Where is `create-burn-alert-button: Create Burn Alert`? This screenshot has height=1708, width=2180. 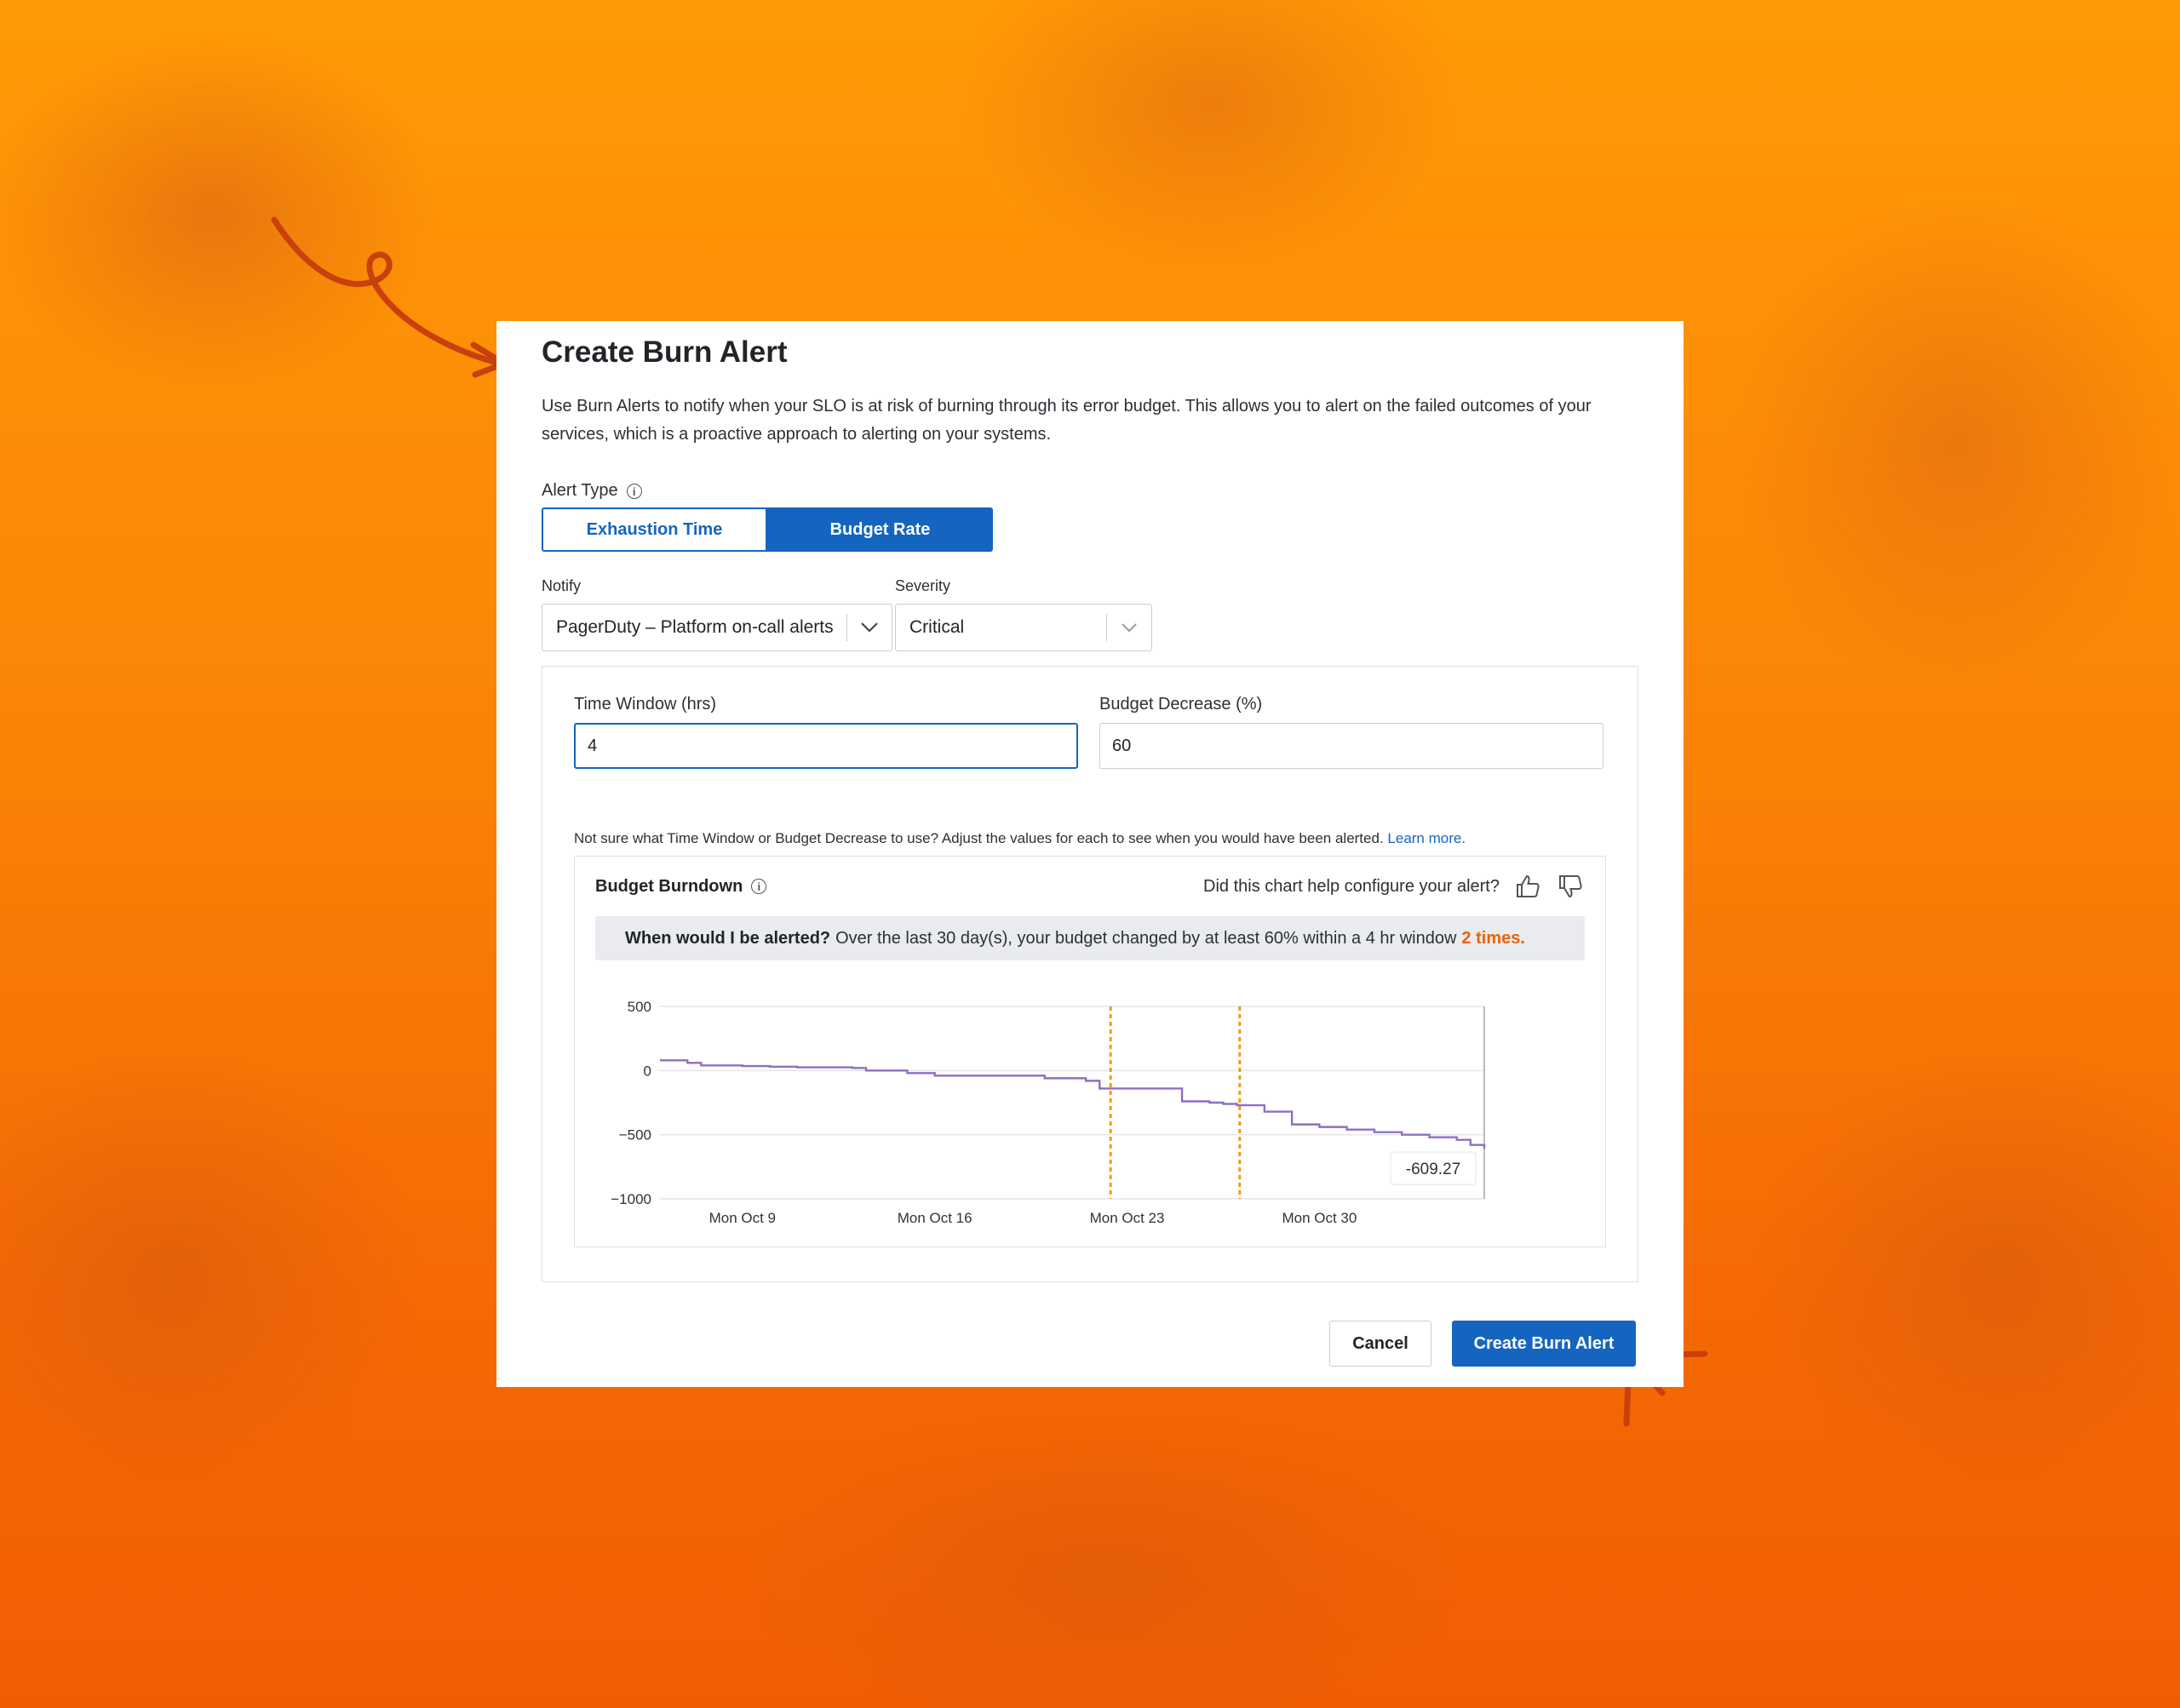
create-burn-alert-button: Create Burn Alert is located at coordinates (1544, 1344).